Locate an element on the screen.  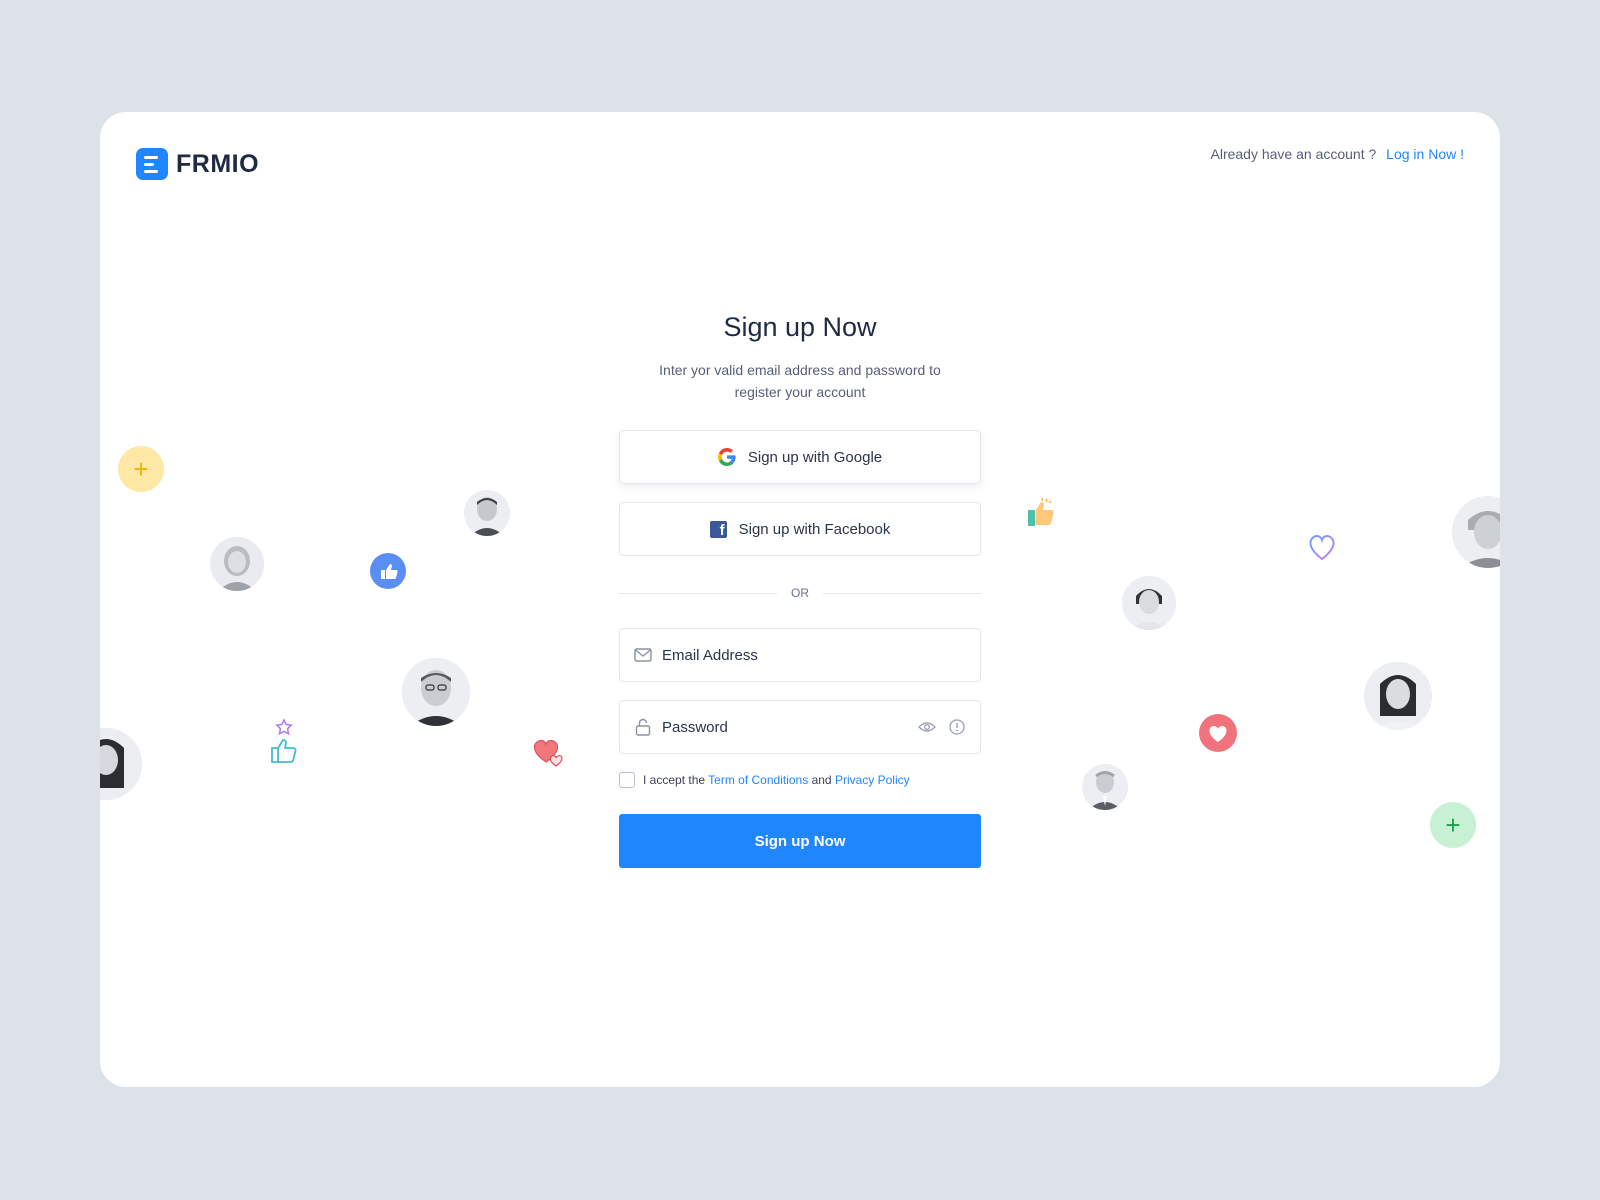
login-prompt: Already have an account ? Log in Now ! is located at coordinates (1338, 154).